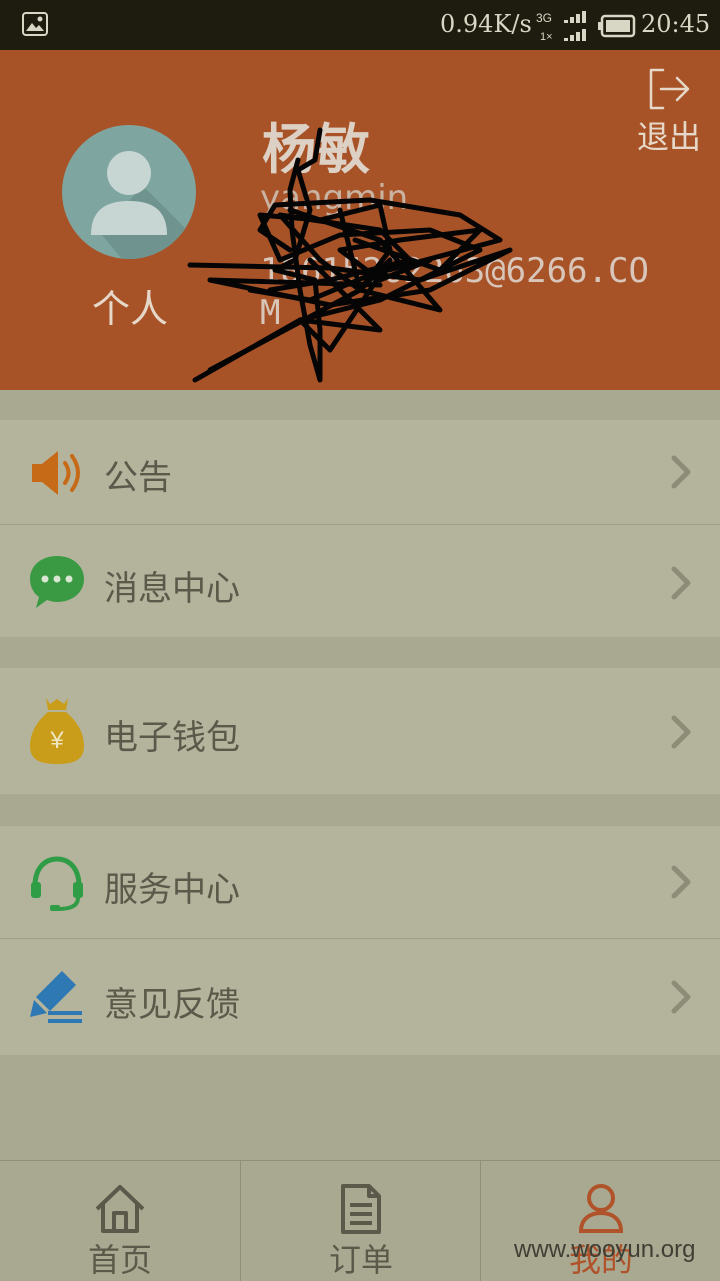 Image resolution: width=720 pixels, height=1281 pixels. I want to click on user-silhouette-icon, so click(143, 205).